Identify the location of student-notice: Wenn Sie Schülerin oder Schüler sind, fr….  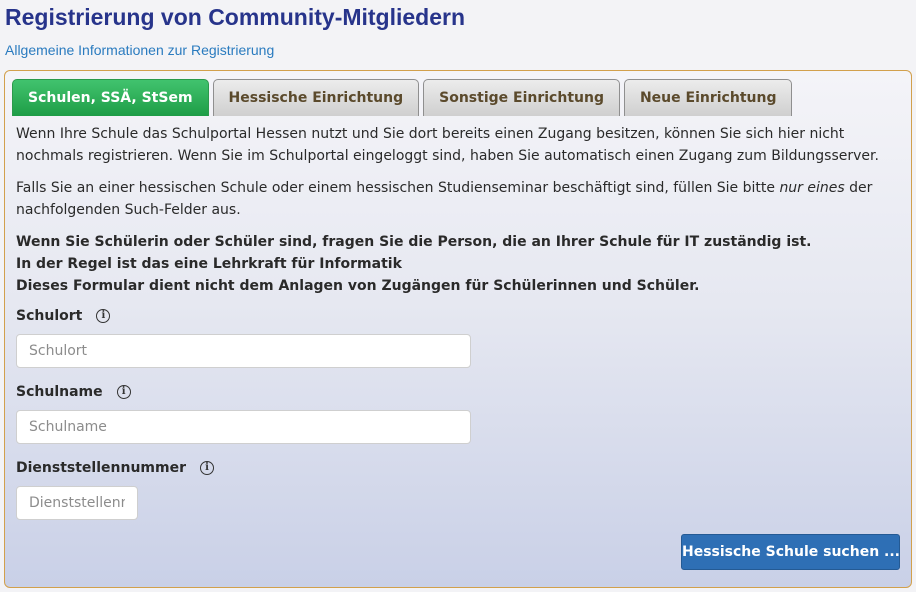
(456, 264).